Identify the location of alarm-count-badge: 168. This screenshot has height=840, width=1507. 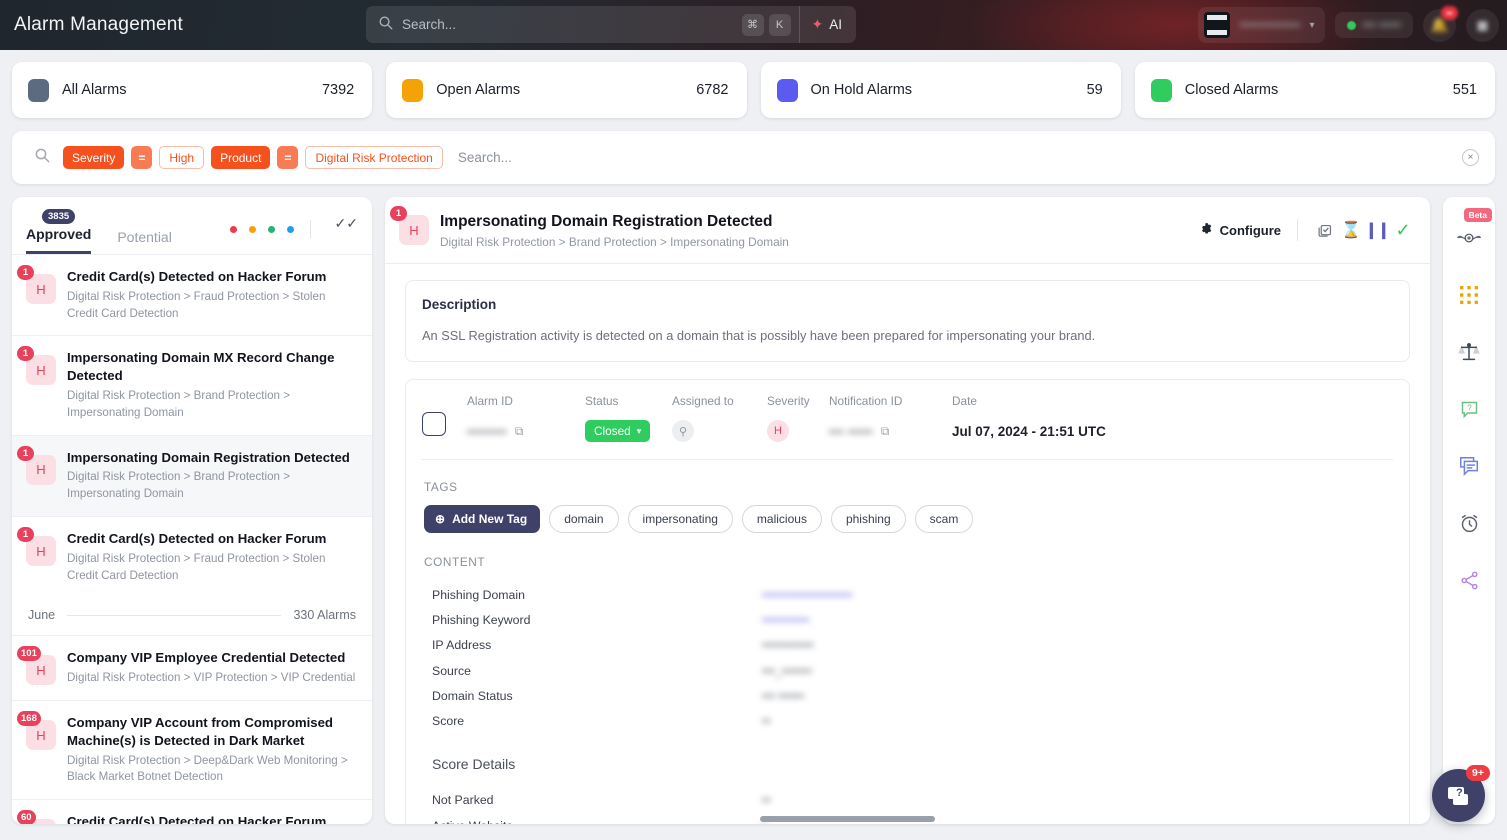
(29, 719).